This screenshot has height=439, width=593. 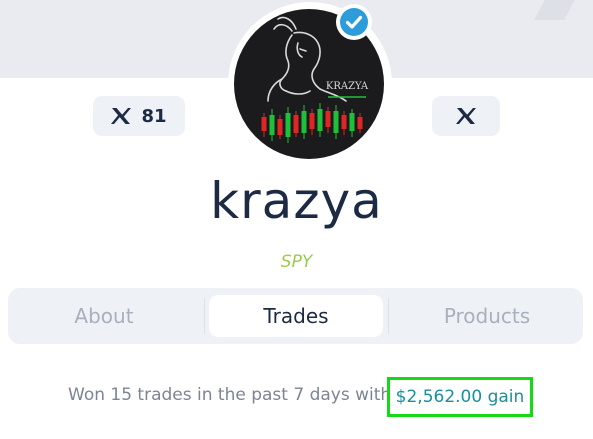 I want to click on banner-decoration, so click(x=556, y=10).